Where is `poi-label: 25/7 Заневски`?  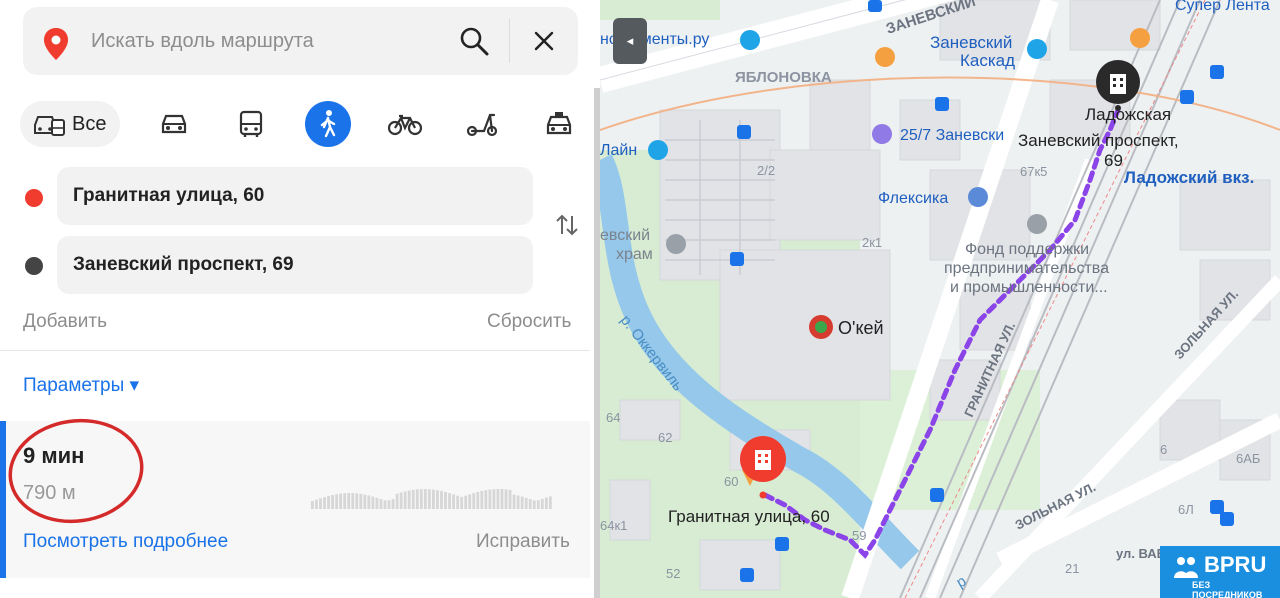
poi-label: 25/7 Заневски is located at coordinates (952, 135).